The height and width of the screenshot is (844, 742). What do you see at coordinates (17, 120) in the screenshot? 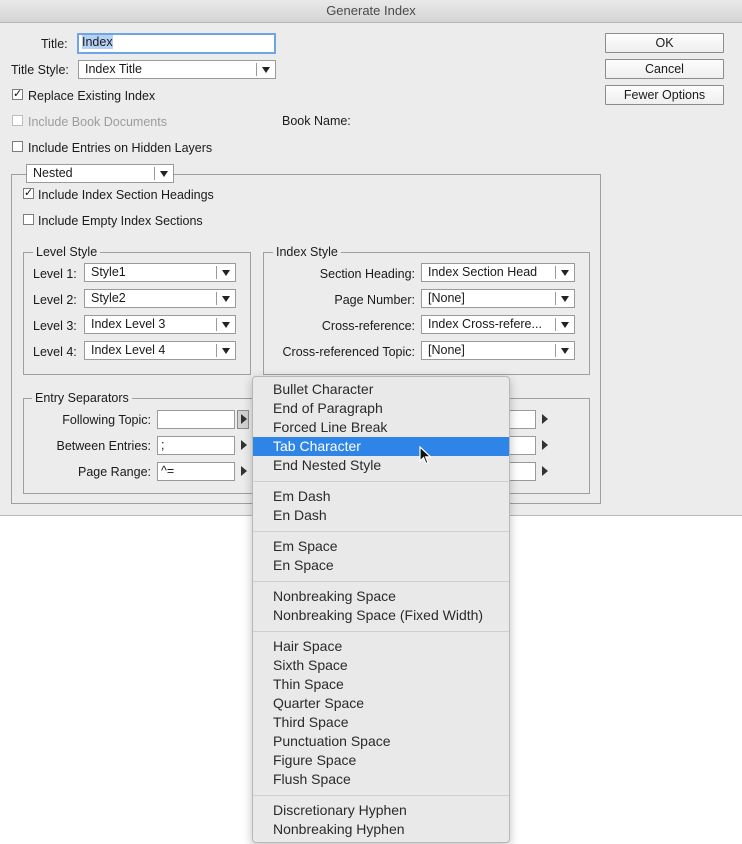
I see `include-book-docs-checkbox` at bounding box center [17, 120].